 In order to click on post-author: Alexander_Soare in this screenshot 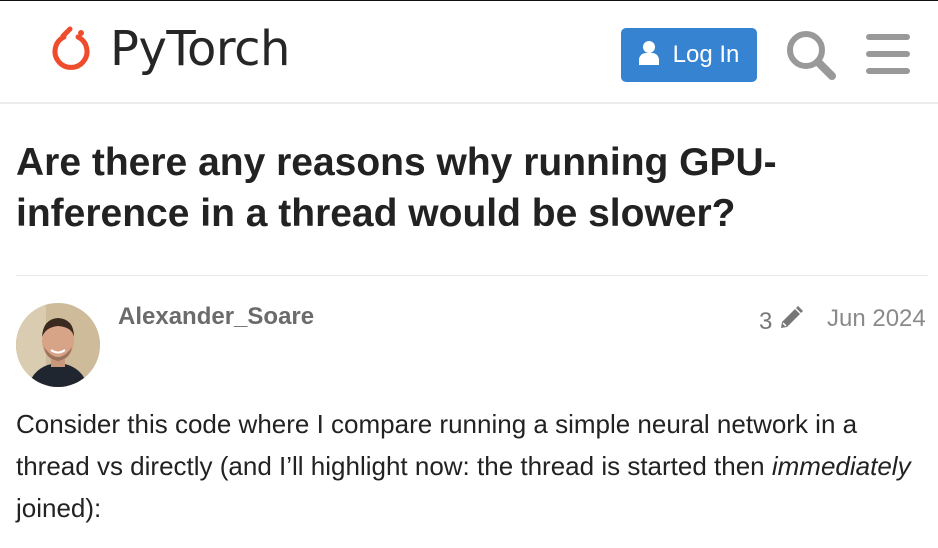, I will do `click(216, 317)`.